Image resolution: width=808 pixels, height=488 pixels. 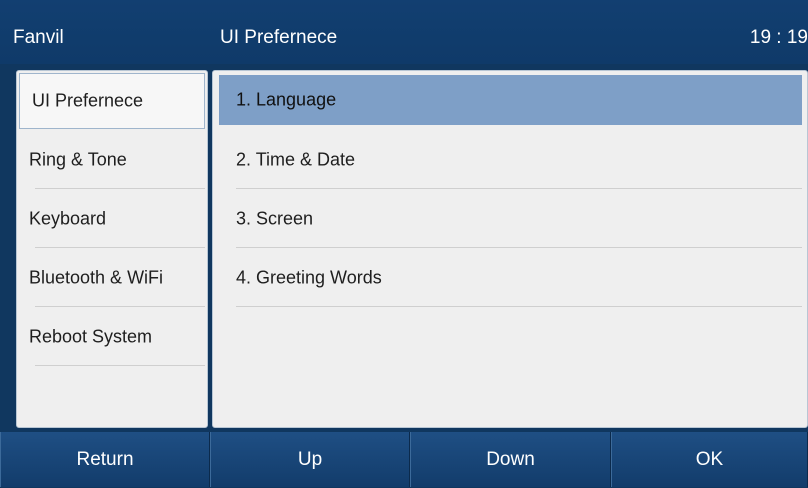 I want to click on up-button: Up, so click(x=310, y=459).